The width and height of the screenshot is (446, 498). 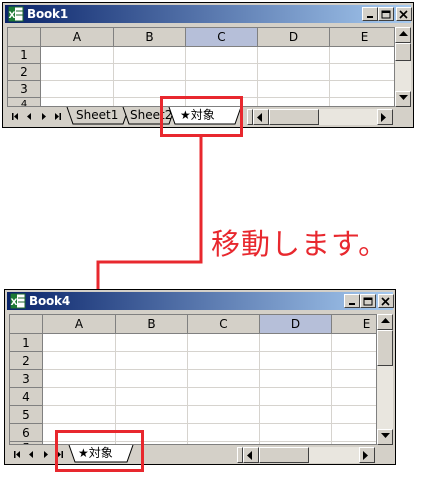 I want to click on next-sheet-icon, so click(x=45, y=454).